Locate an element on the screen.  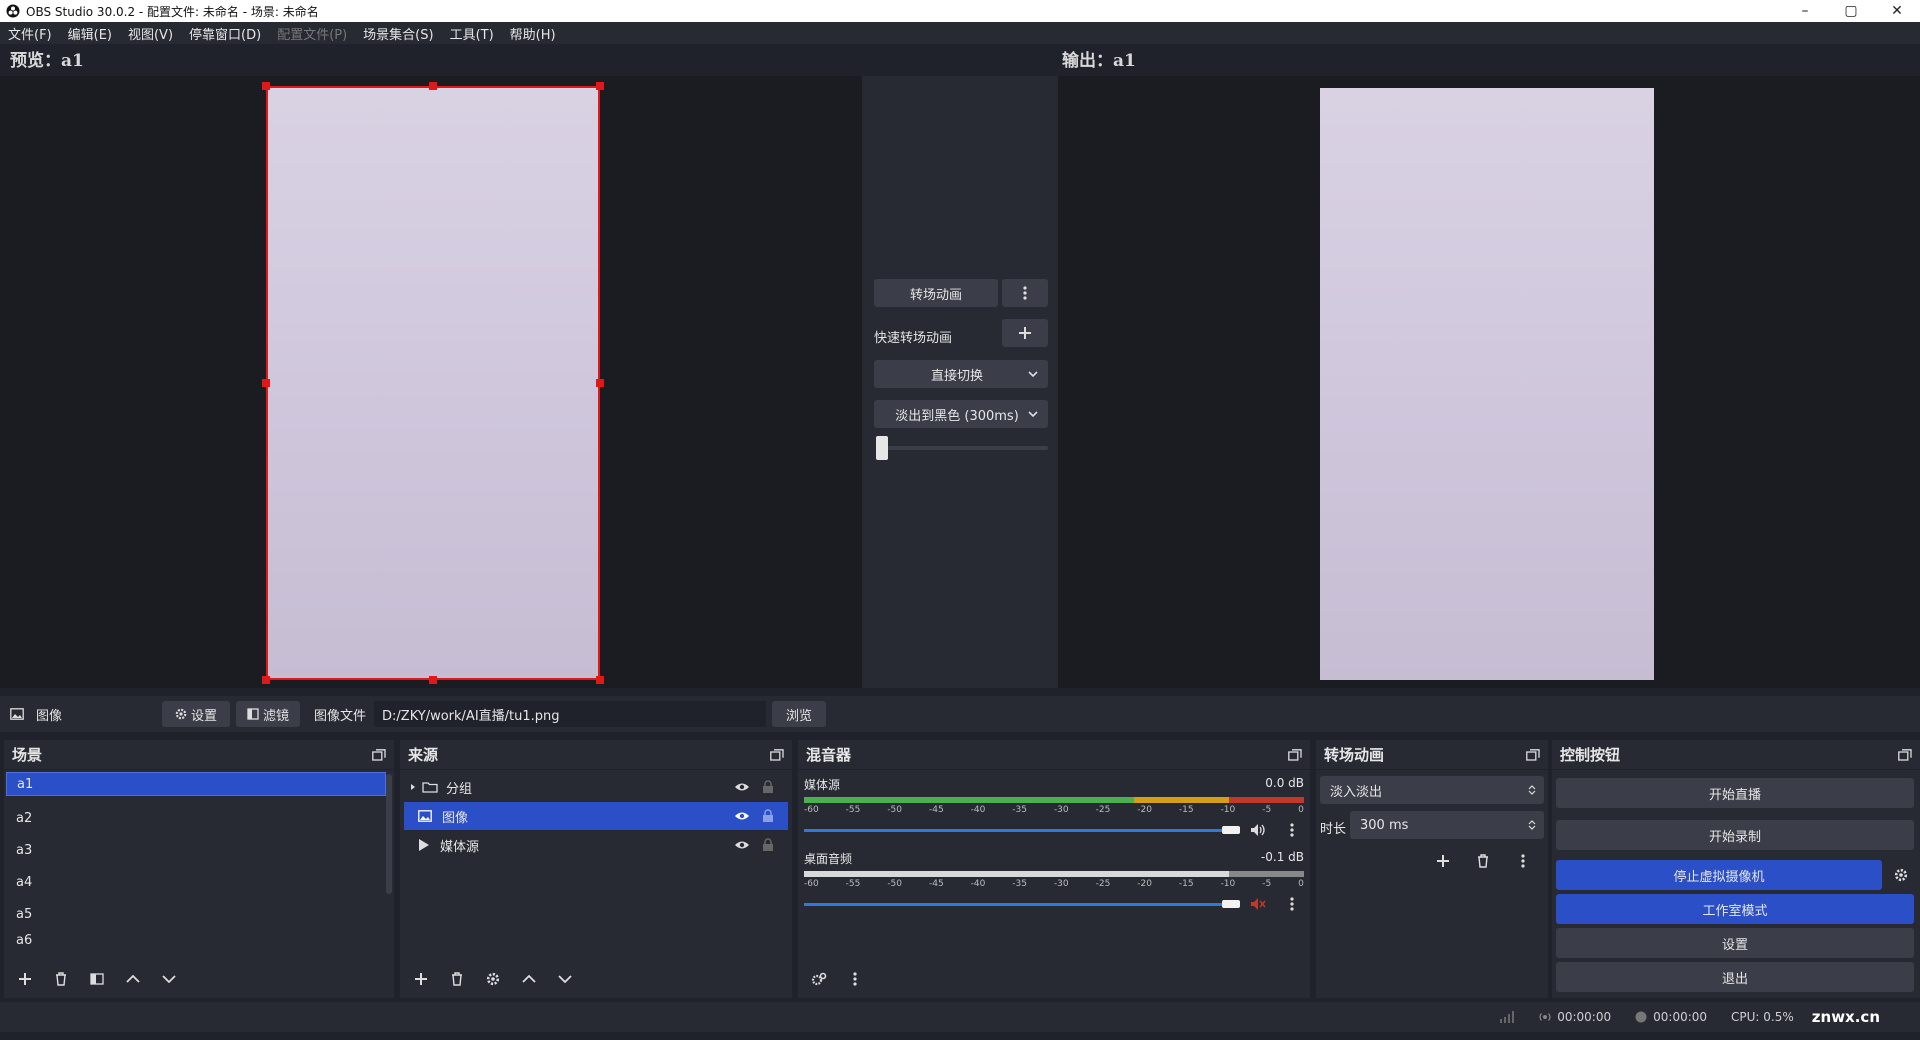
scene-item: a5 is located at coordinates (196, 914).